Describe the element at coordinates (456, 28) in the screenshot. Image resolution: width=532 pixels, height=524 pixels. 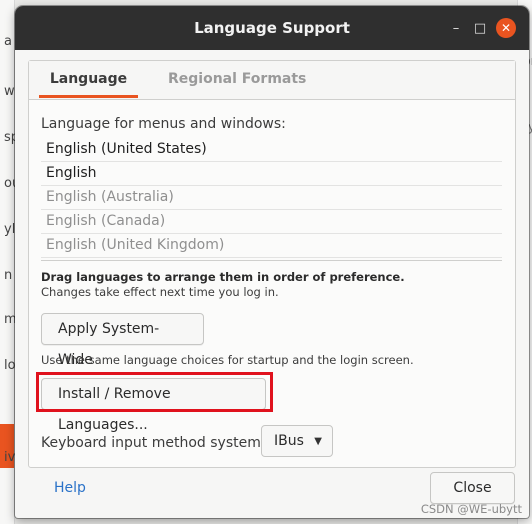
I see `minimize-icon: –` at that location.